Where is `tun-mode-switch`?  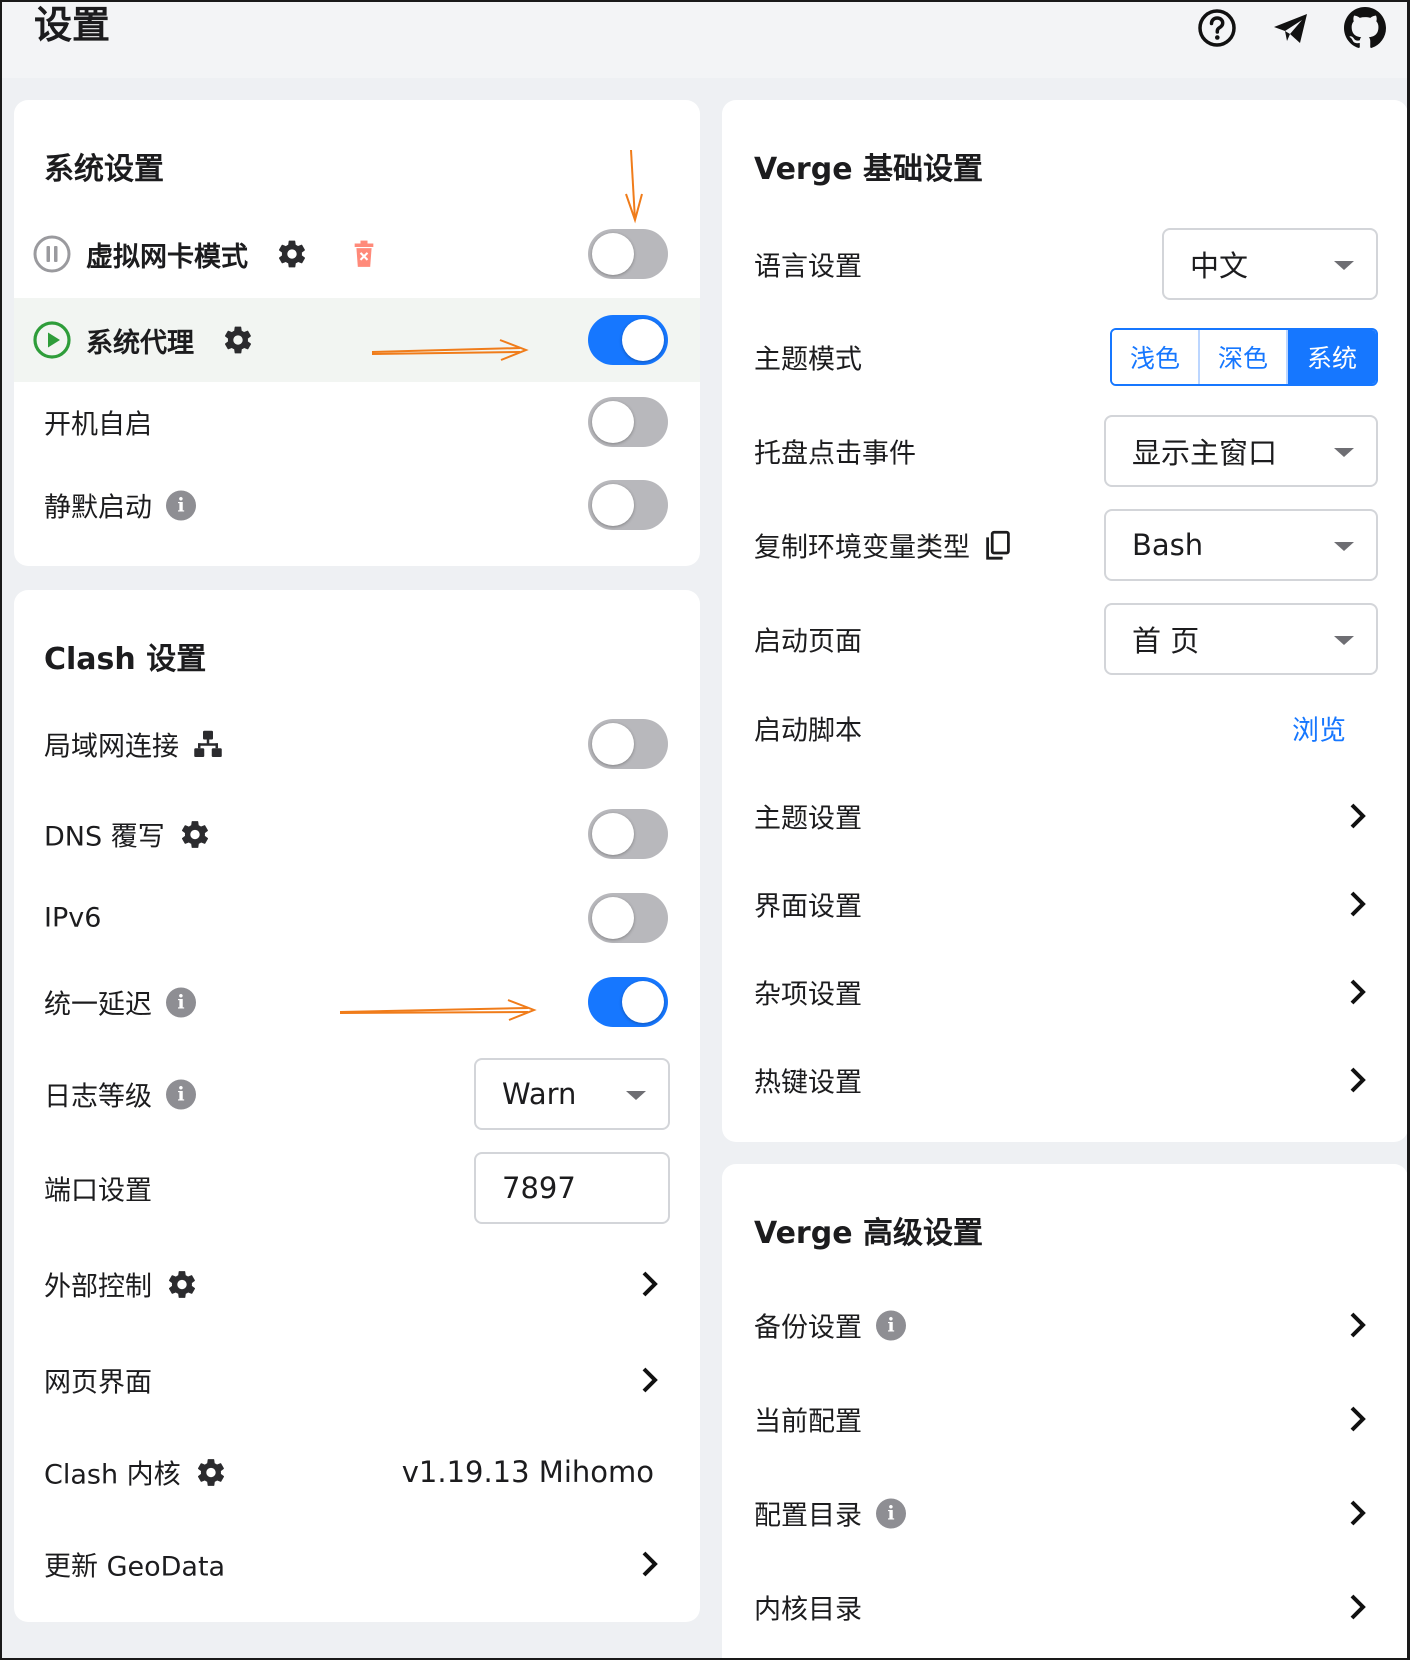 tun-mode-switch is located at coordinates (628, 254).